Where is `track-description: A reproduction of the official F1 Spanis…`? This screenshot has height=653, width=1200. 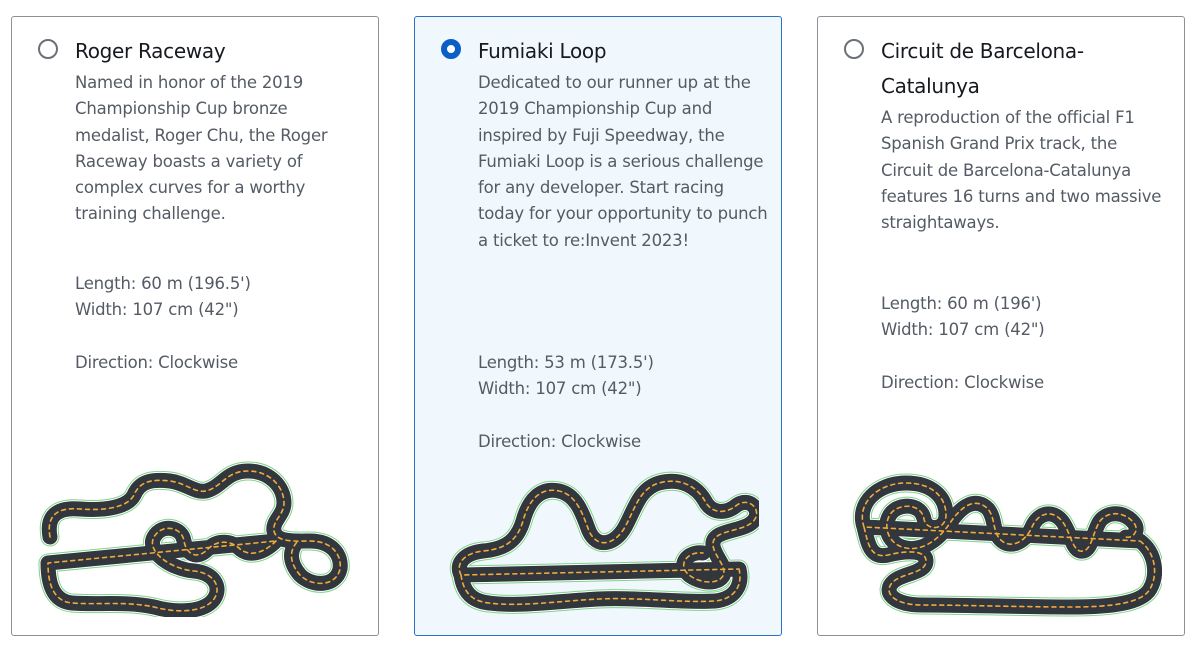
track-description: A reproduction of the official F1 Spanis… is located at coordinates (1021, 170).